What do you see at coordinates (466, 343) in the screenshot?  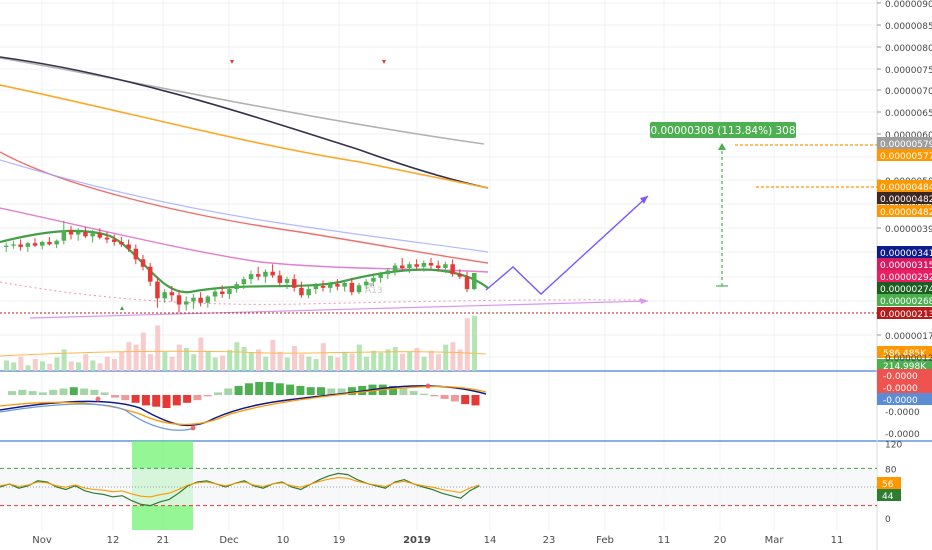 I see `volume-bars: 586.485K214.998K` at bounding box center [466, 343].